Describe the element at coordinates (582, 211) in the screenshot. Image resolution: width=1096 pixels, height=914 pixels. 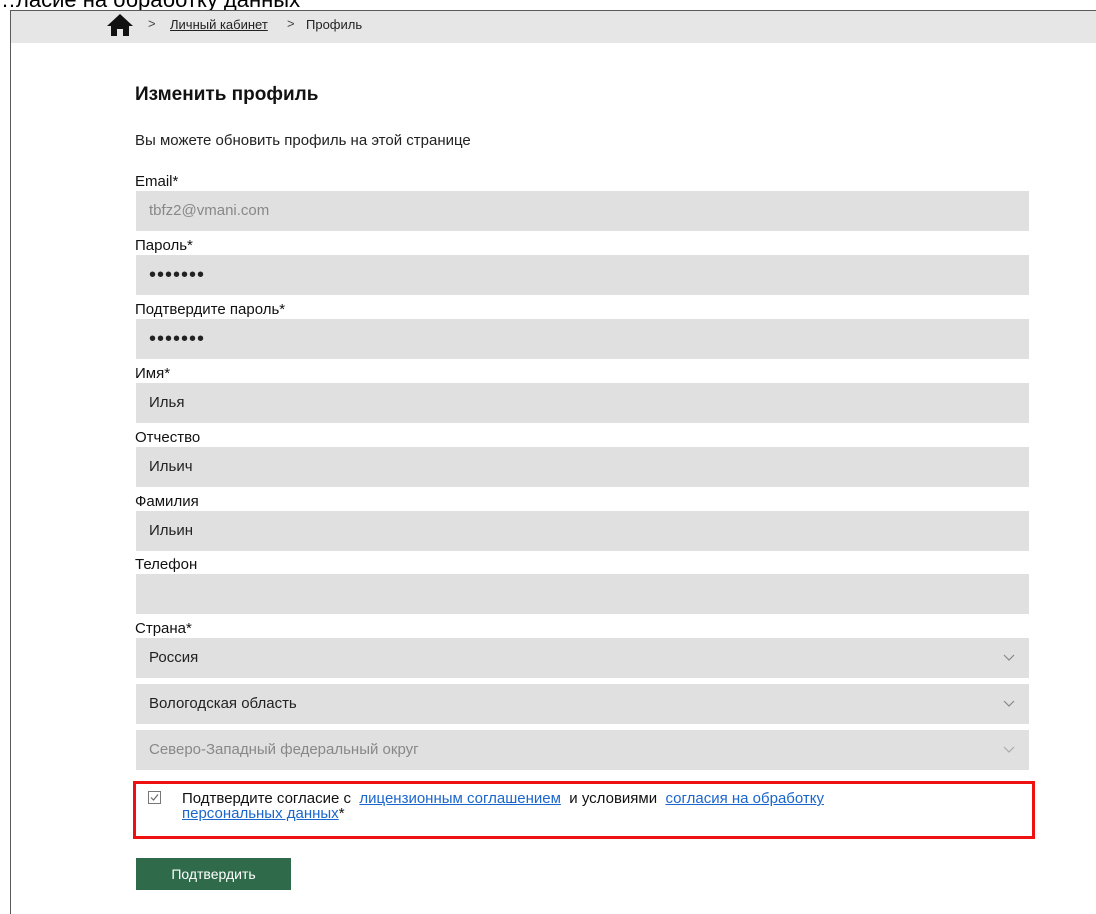
I see `email-field: tbfz2@vmani.com` at that location.